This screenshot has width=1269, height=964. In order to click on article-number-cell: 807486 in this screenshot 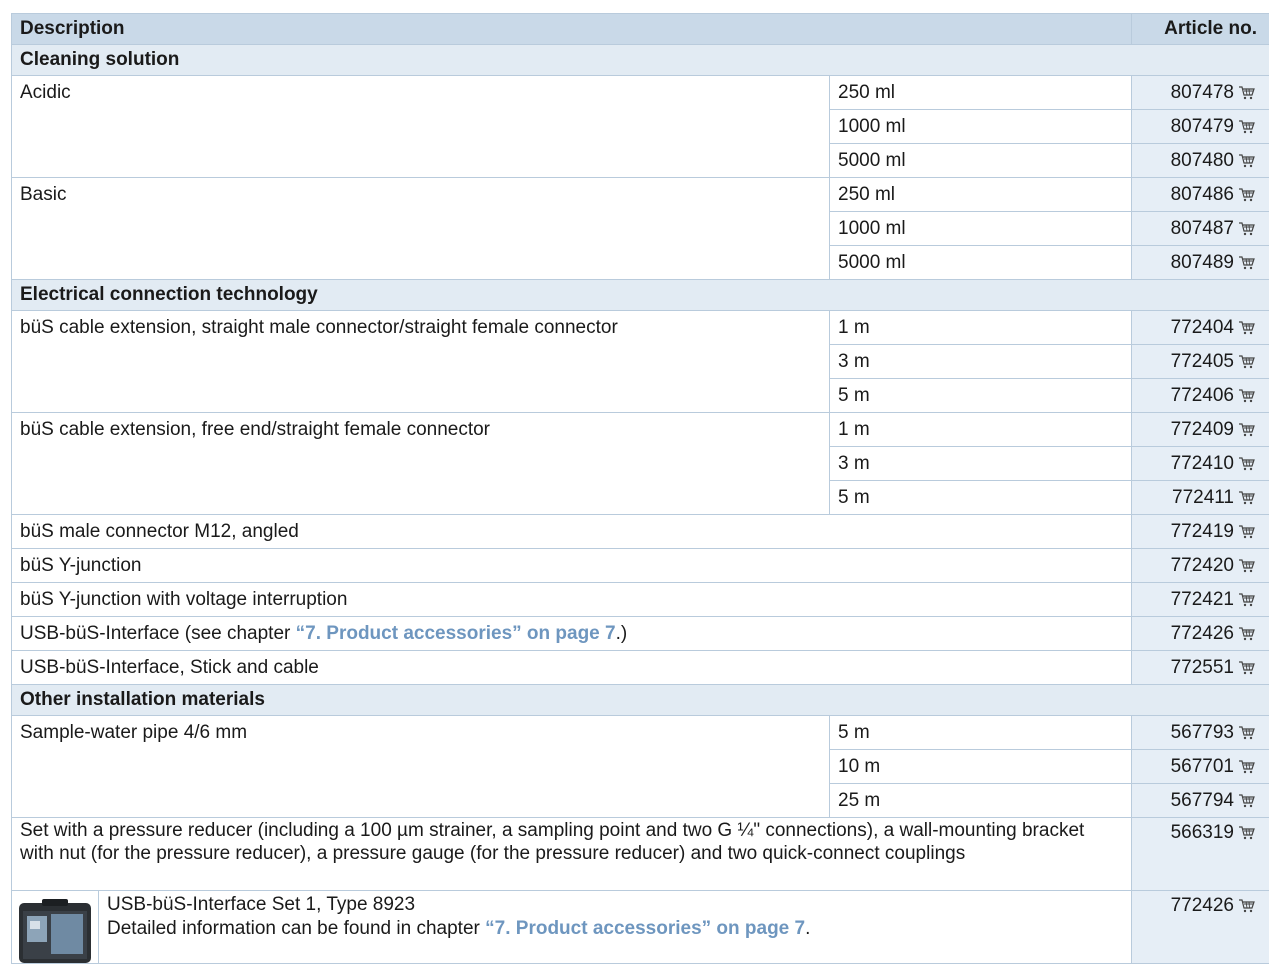, I will do `click(1200, 195)`.